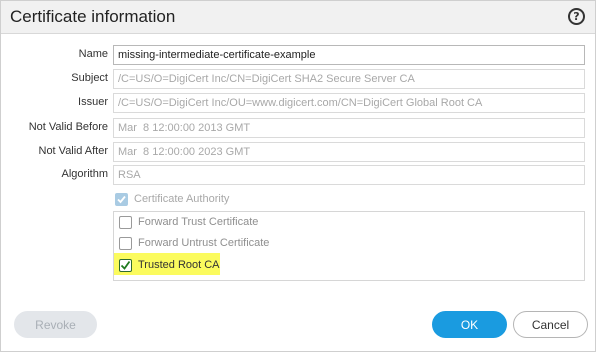  I want to click on forward-untrust-checkbox, so click(125, 243).